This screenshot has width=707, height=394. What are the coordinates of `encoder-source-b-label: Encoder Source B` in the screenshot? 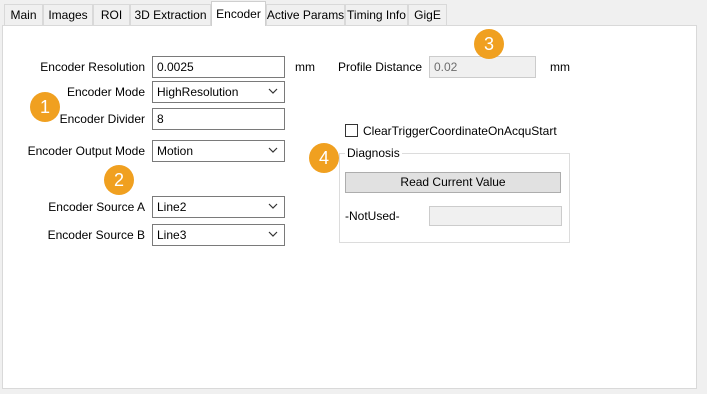 It's located at (96, 235).